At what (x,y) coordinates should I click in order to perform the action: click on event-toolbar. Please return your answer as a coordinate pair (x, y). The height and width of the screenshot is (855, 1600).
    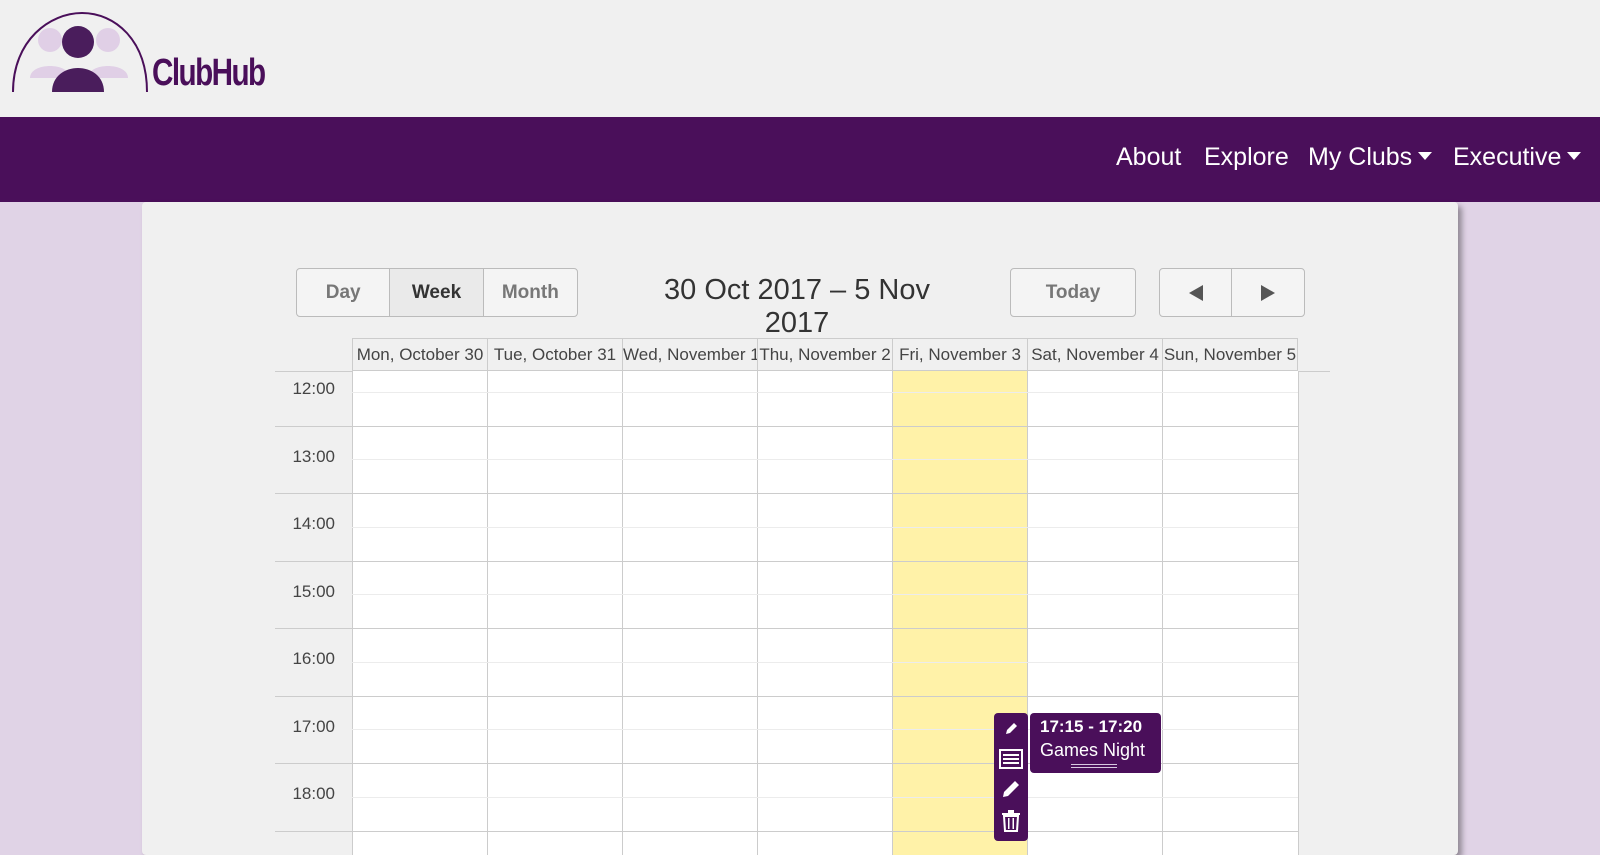
    Looking at the image, I should click on (1011, 777).